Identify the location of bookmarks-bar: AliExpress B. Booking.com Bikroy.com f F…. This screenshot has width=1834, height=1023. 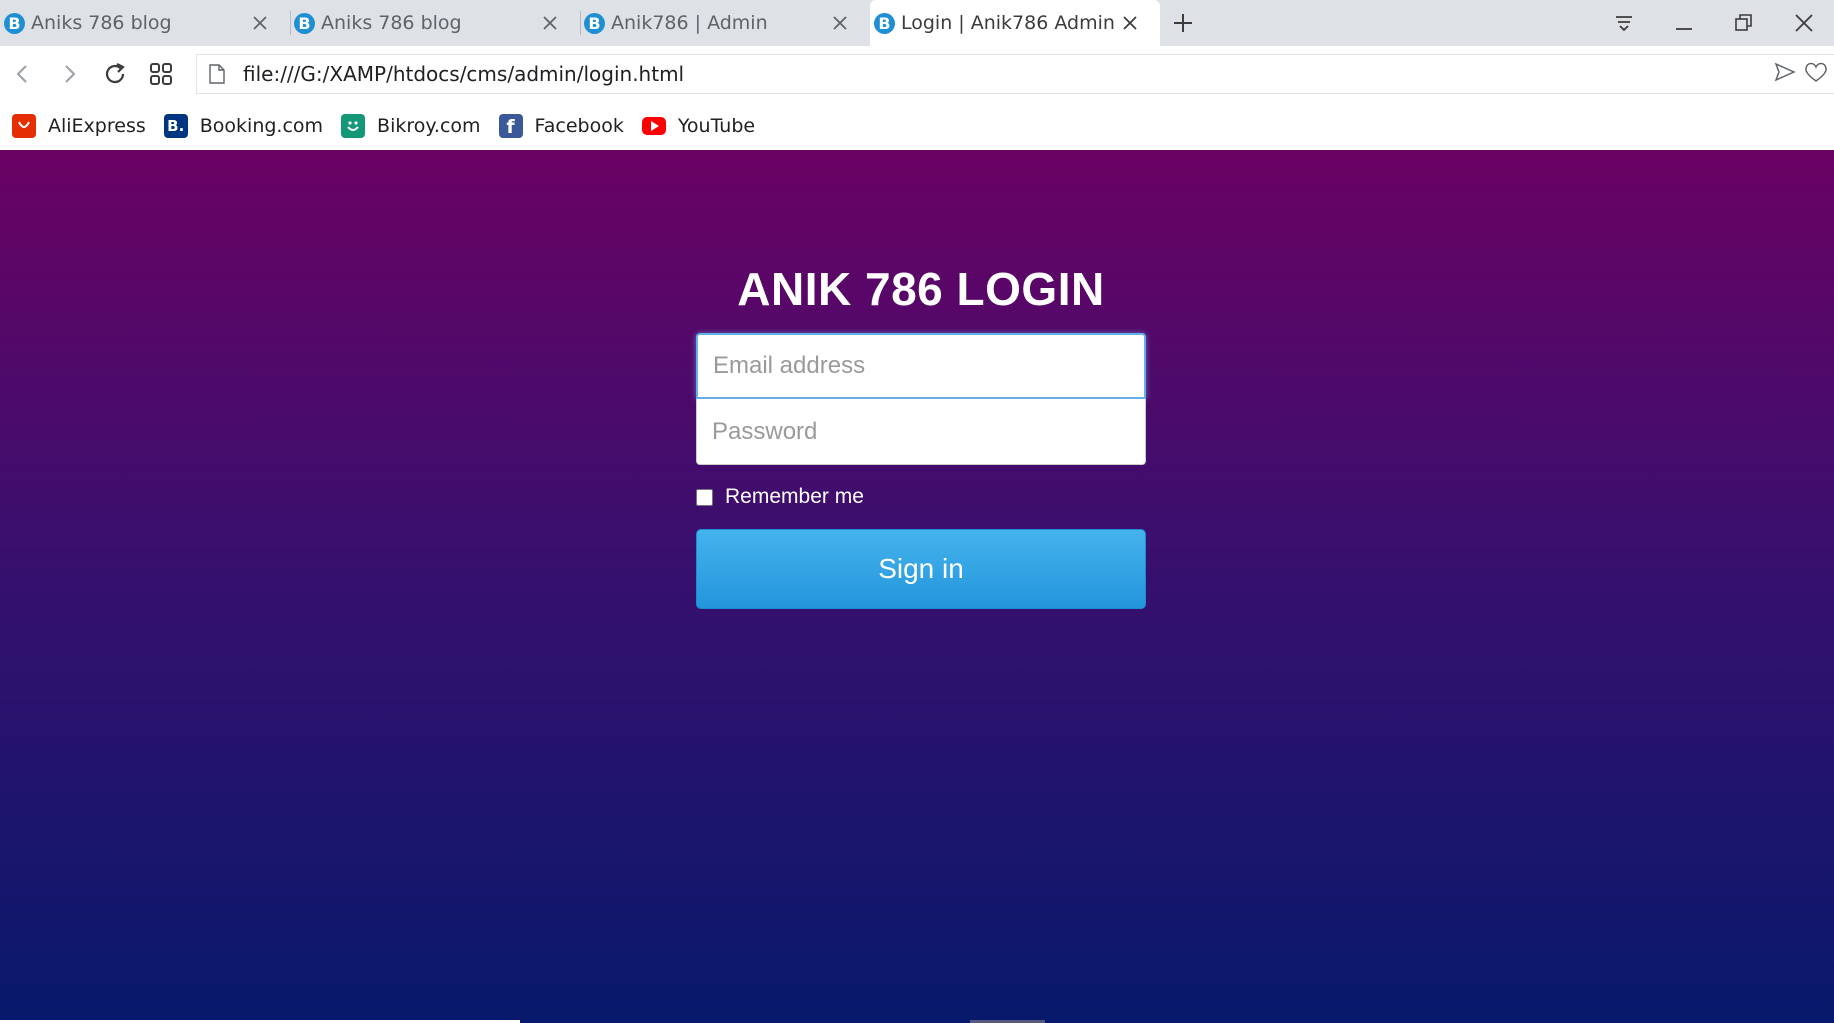
(917, 126).